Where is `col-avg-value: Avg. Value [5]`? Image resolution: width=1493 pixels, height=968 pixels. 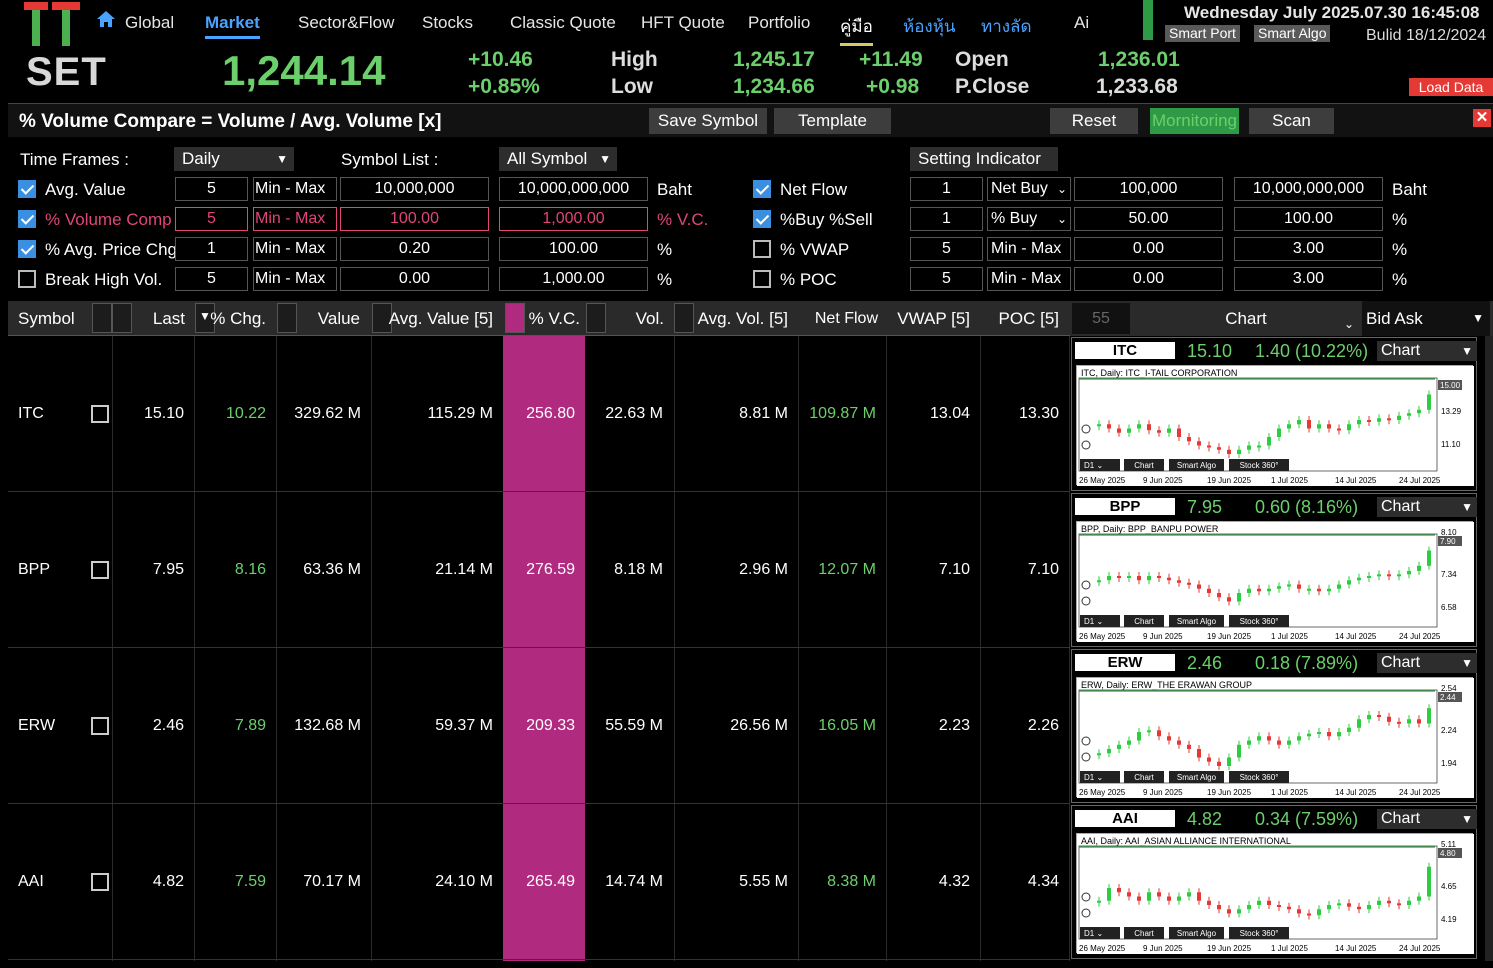
col-avg-value: Avg. Value [5] is located at coordinates (440, 318).